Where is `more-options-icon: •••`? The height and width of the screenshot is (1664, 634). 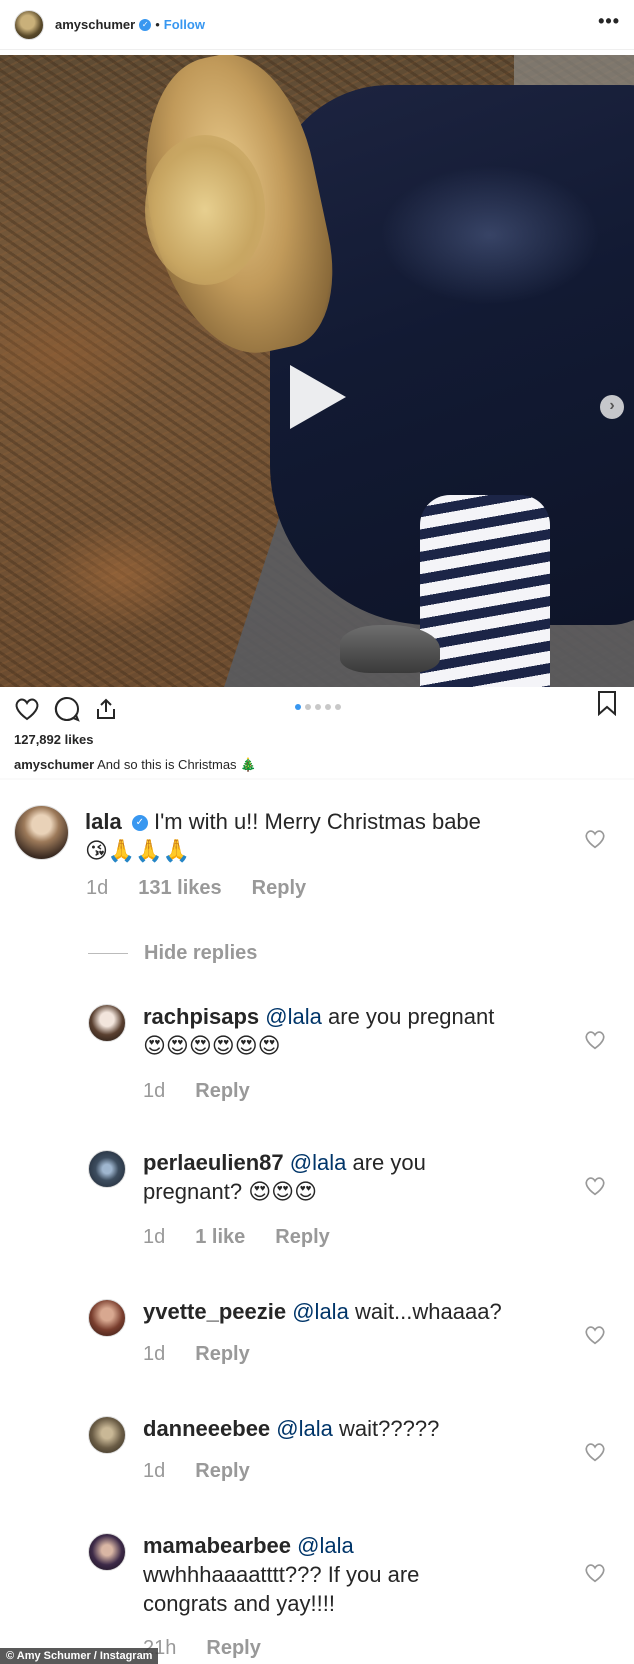
more-options-icon: ••• is located at coordinates (609, 25).